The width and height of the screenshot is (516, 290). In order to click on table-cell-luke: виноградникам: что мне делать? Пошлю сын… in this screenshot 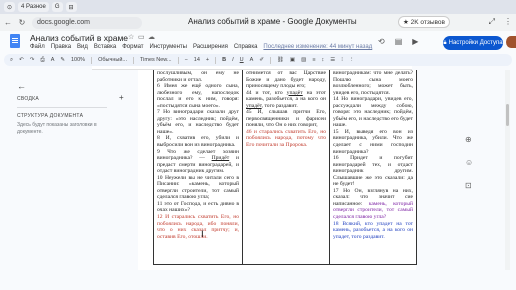, I will do `click(373, 167)`.